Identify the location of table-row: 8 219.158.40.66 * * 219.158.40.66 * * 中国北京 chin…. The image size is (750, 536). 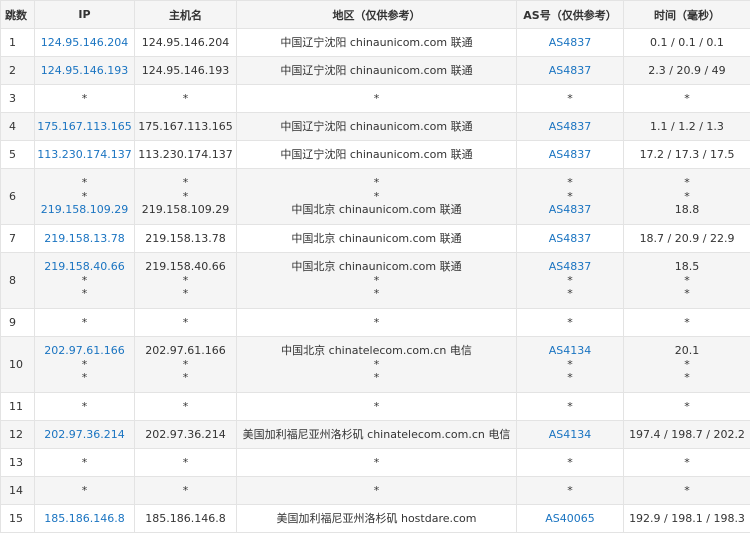
(375, 280).